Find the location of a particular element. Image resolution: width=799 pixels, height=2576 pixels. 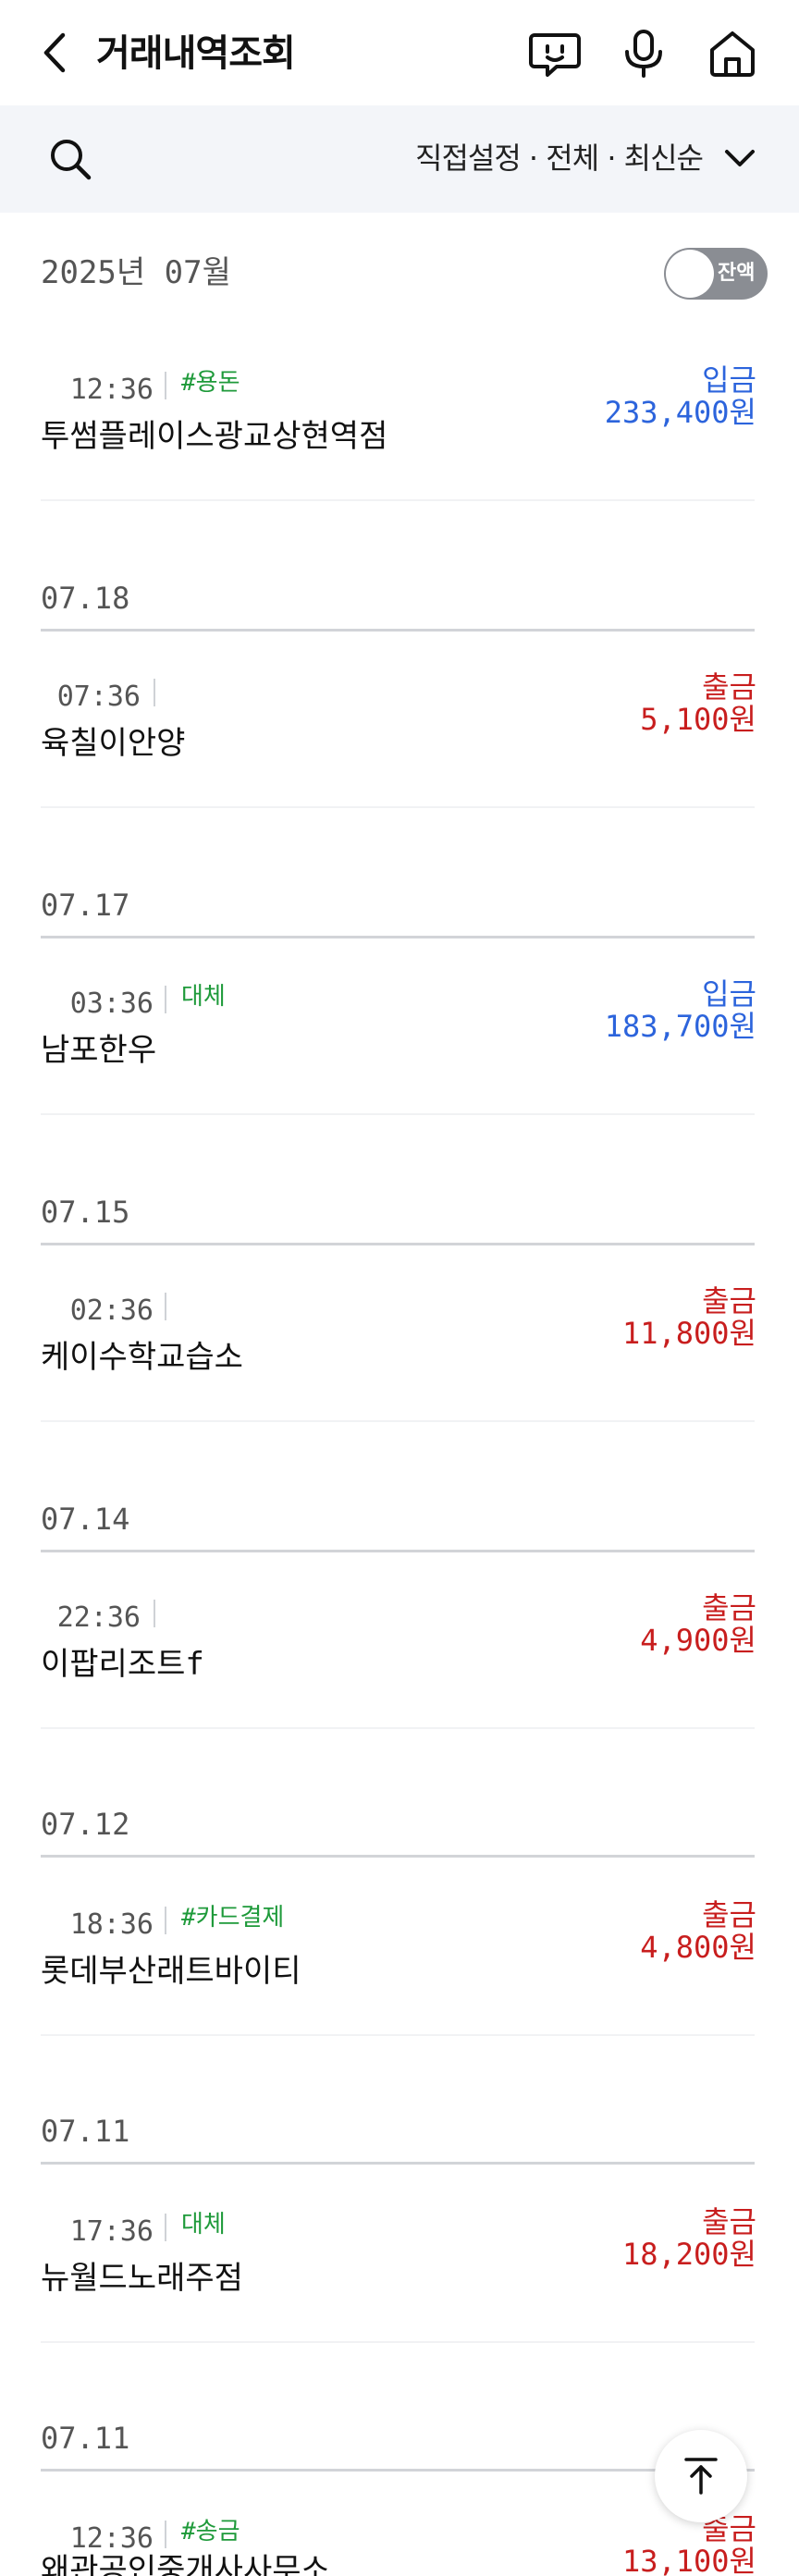

arrow-up-icon is located at coordinates (701, 2477).